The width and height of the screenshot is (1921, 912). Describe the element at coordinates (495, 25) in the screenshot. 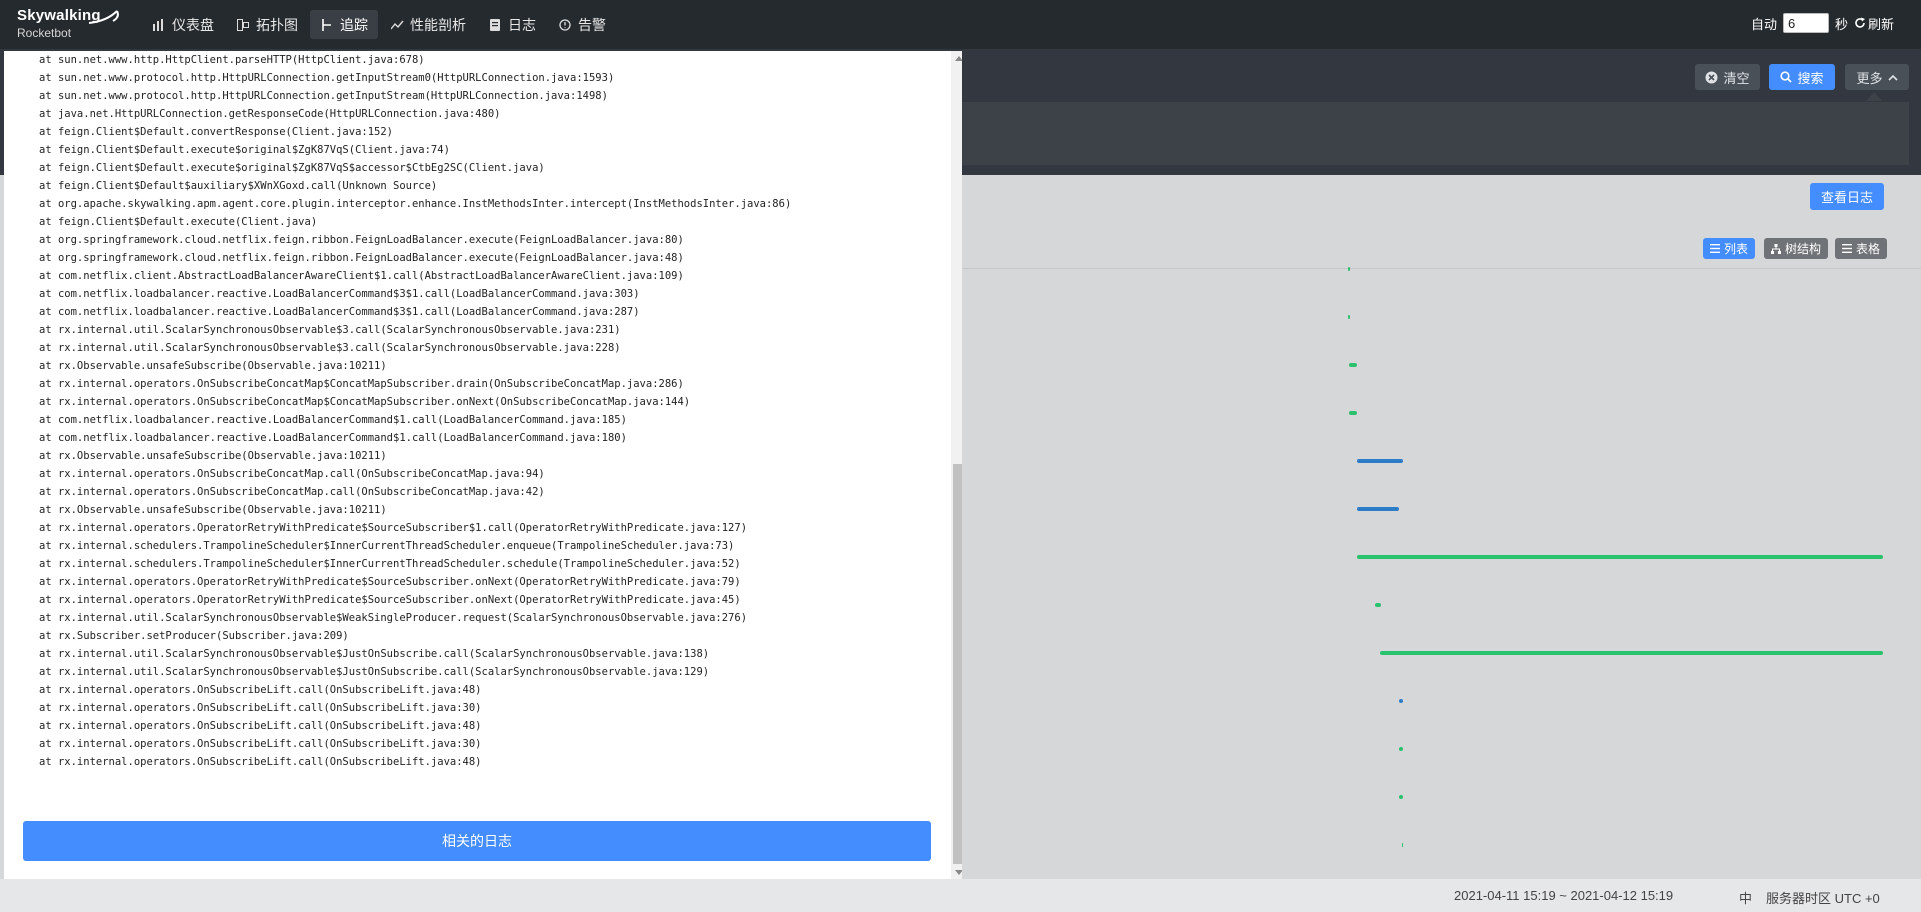

I see `log-icon` at that location.